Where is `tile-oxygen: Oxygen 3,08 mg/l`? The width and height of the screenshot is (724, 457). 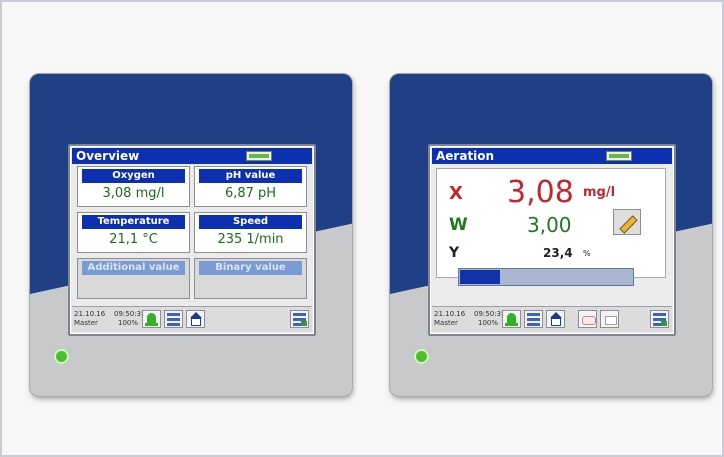 tile-oxygen: Oxygen 3,08 mg/l is located at coordinates (133, 186).